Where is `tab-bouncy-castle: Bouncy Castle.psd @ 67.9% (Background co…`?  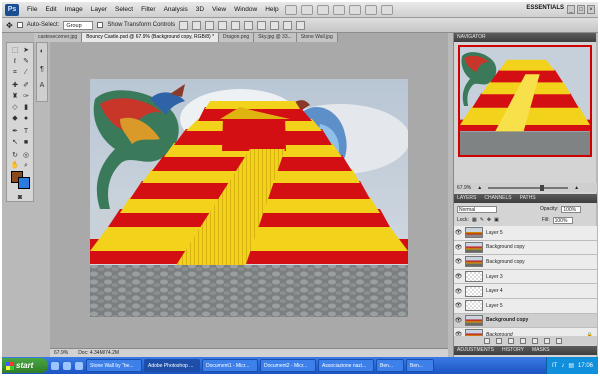
tab-bouncy-castle: Bouncy Castle.psd @ 67.9% (Background co… is located at coordinates (151, 37).